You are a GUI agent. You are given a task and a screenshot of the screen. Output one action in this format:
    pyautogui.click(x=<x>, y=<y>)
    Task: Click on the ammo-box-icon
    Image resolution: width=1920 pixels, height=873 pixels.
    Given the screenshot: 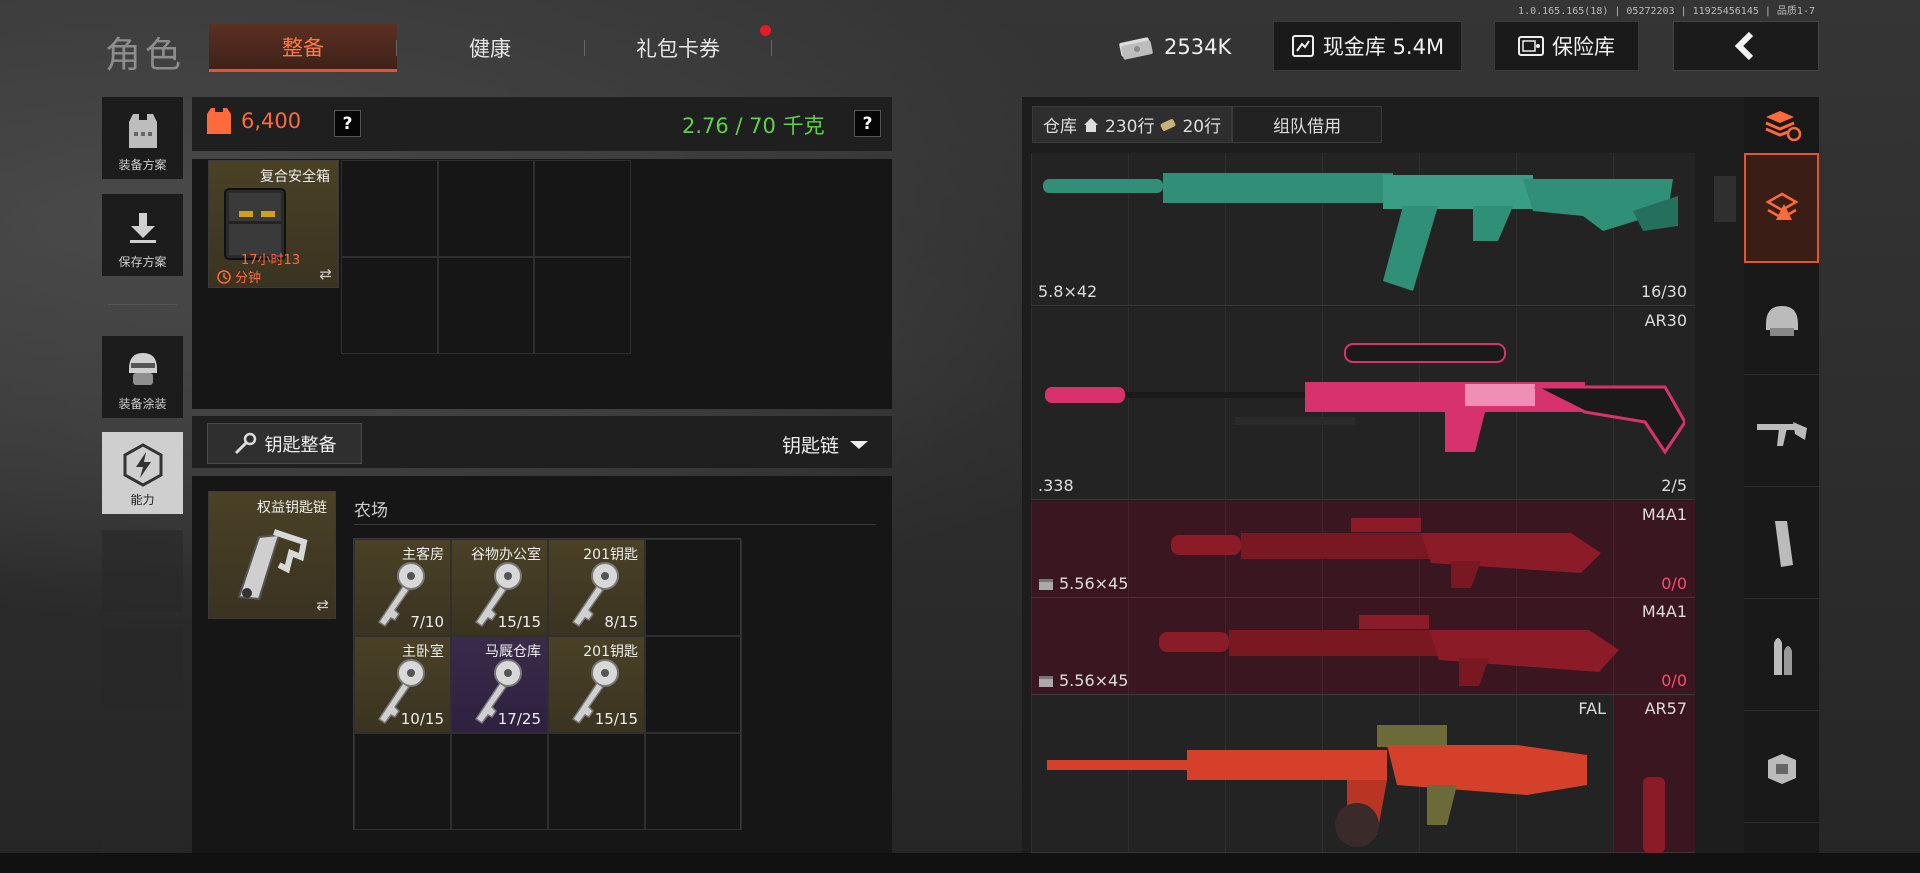 What is the action you would take?
    pyautogui.click(x=1046, y=681)
    